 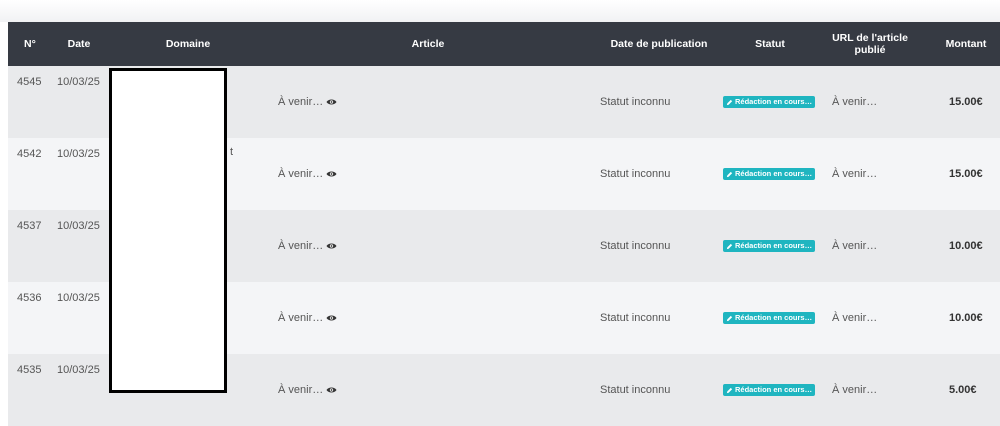 I want to click on top-strip, so click(x=500, y=11).